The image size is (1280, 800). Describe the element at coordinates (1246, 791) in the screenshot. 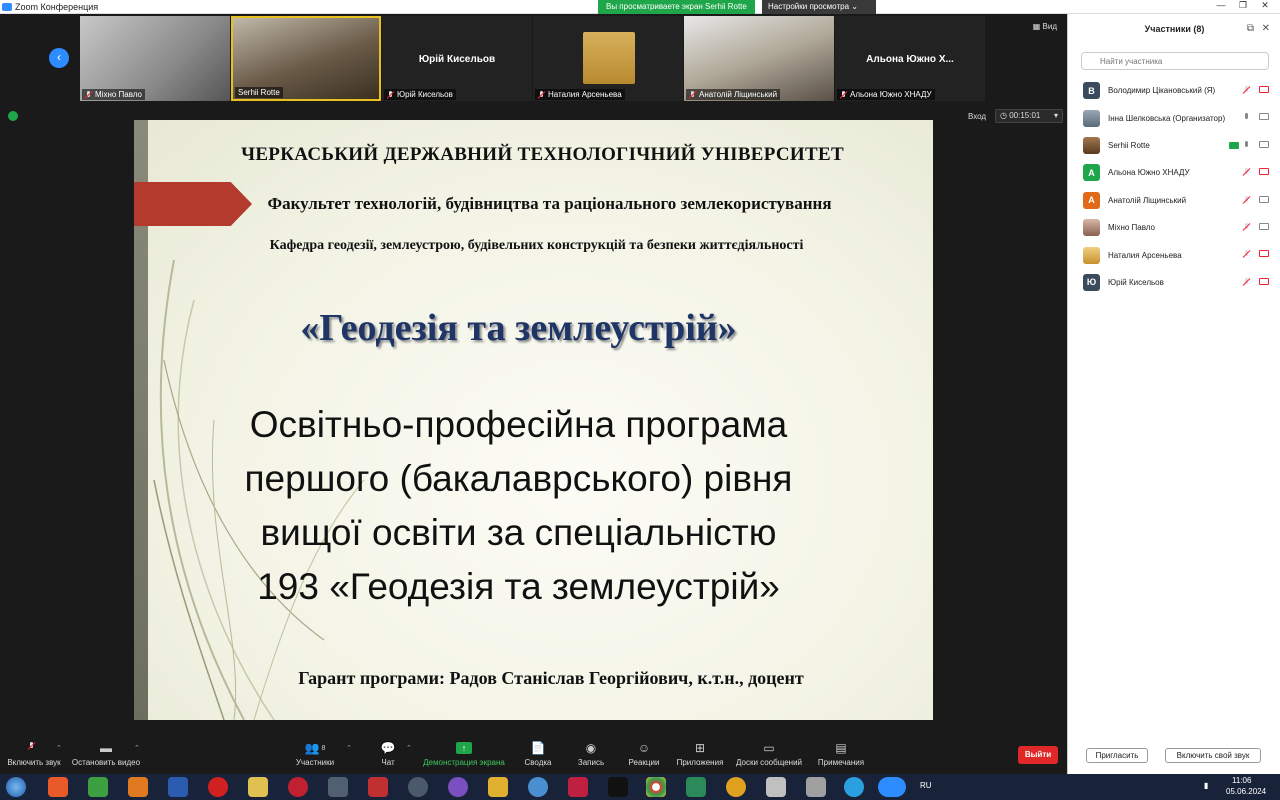

I see `clock-date: 05.06.2024` at that location.